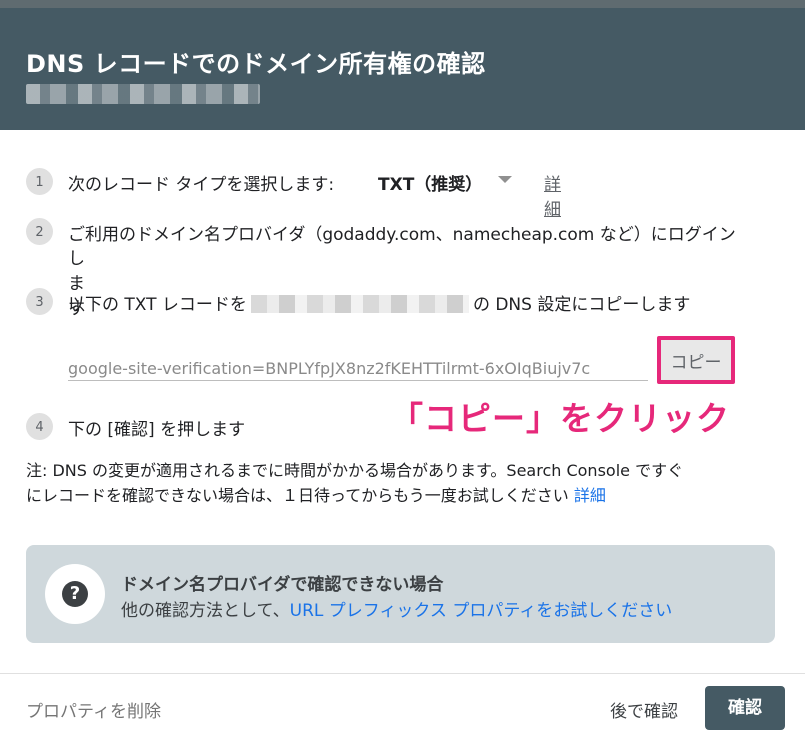 The height and width of the screenshot is (742, 805). I want to click on help-icon: ?, so click(75, 594).